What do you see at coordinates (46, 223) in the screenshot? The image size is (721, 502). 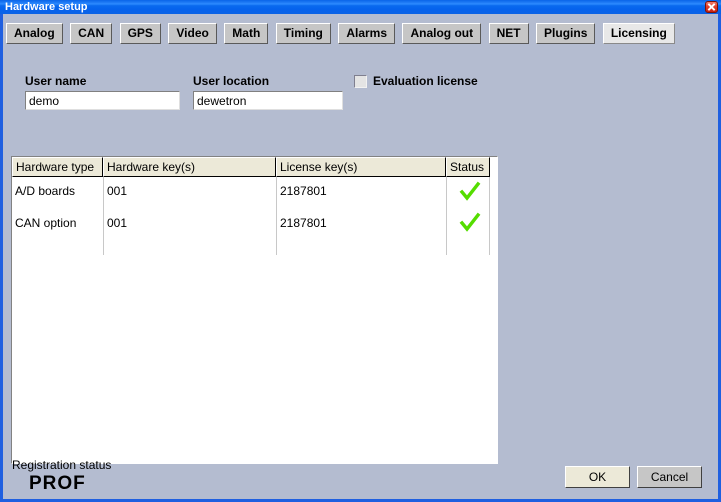 I see `cell-hardware-type: CAN option` at bounding box center [46, 223].